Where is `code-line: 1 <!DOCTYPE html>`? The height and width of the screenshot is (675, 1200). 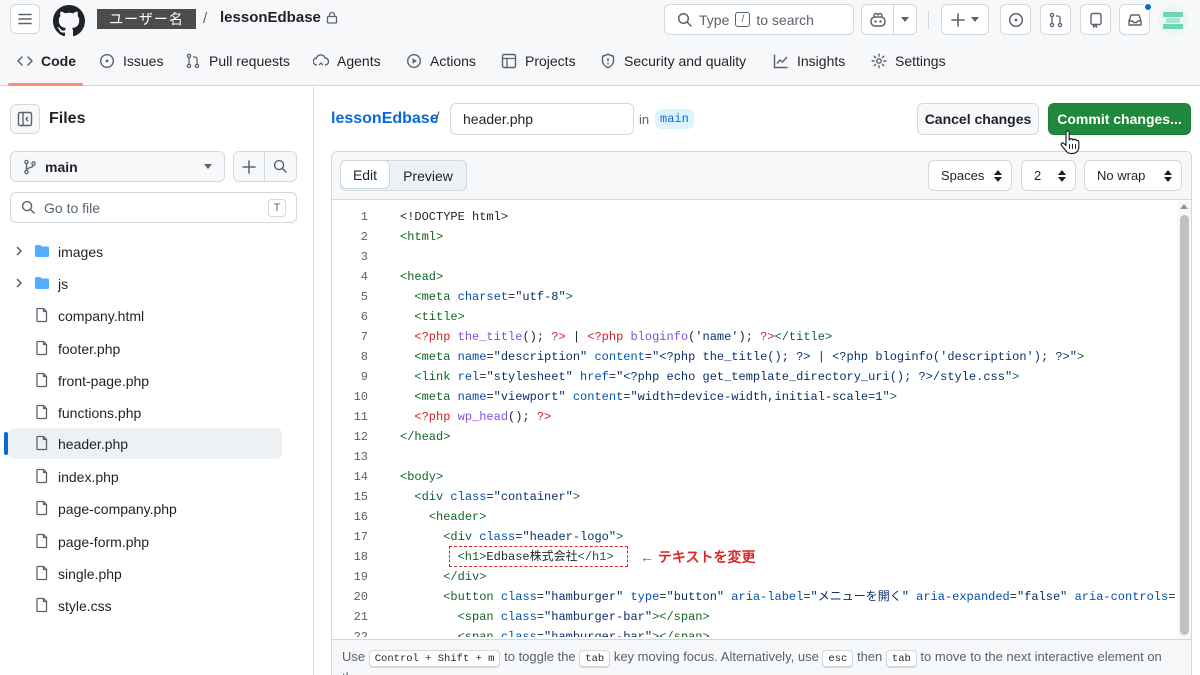 code-line: 1 <!DOCTYPE html> is located at coordinates (754, 217).